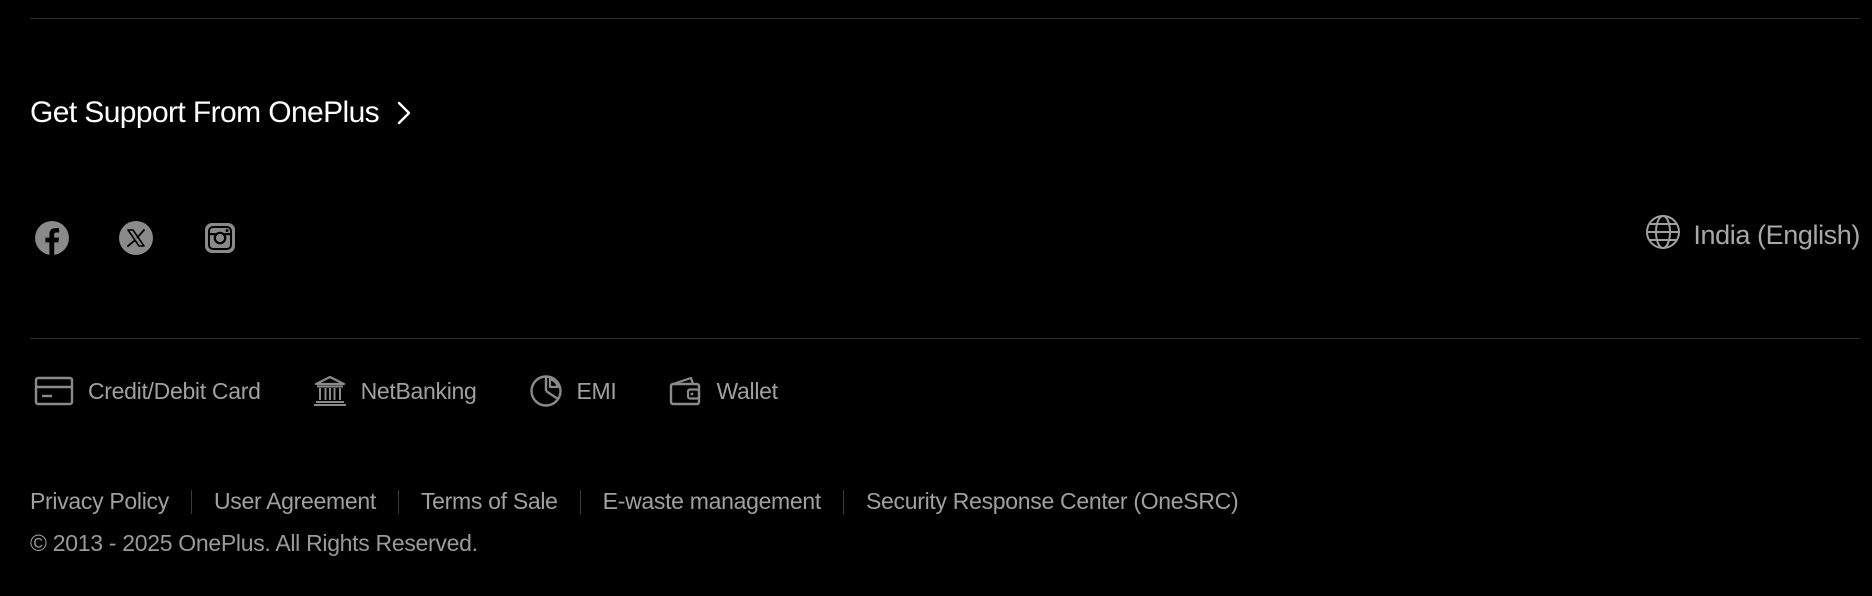  I want to click on payment-methods: Credit/Debit Card NetBanking EMI Wallet, so click(432, 391).